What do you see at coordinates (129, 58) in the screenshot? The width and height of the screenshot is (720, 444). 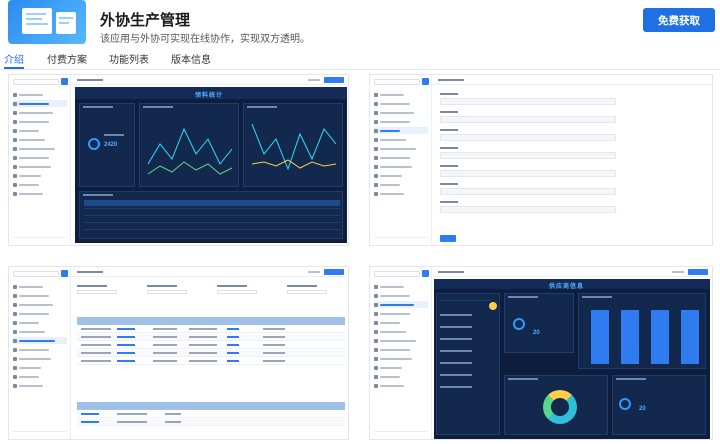 I see `tab-features: 功能列表` at bounding box center [129, 58].